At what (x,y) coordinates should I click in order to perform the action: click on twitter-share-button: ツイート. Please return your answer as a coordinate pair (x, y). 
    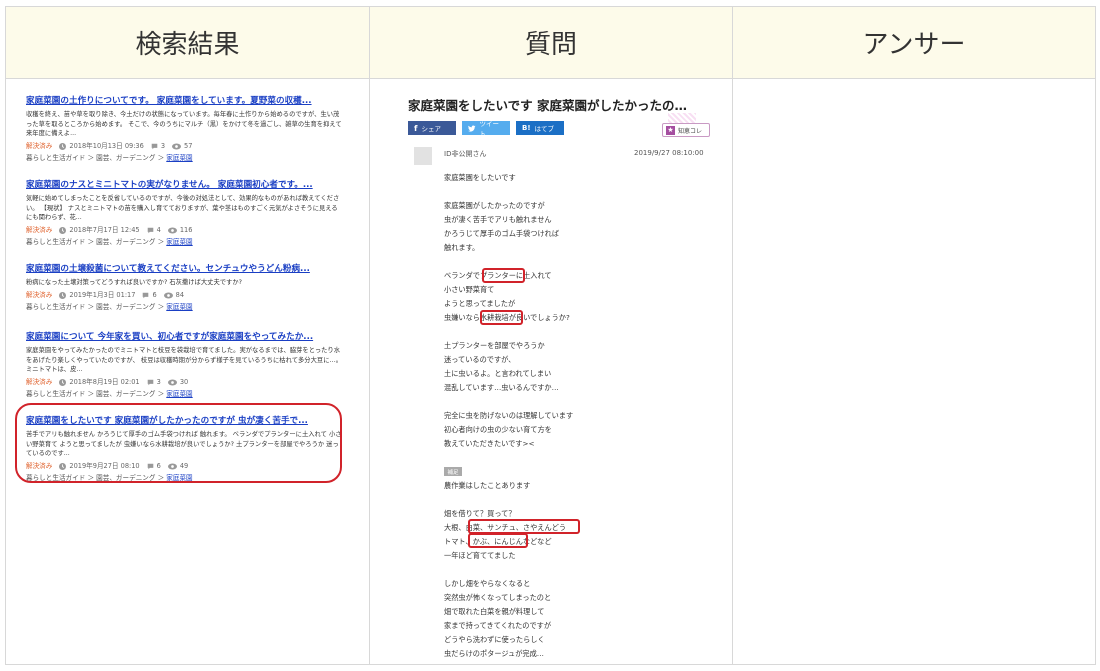
    Looking at the image, I should click on (486, 129).